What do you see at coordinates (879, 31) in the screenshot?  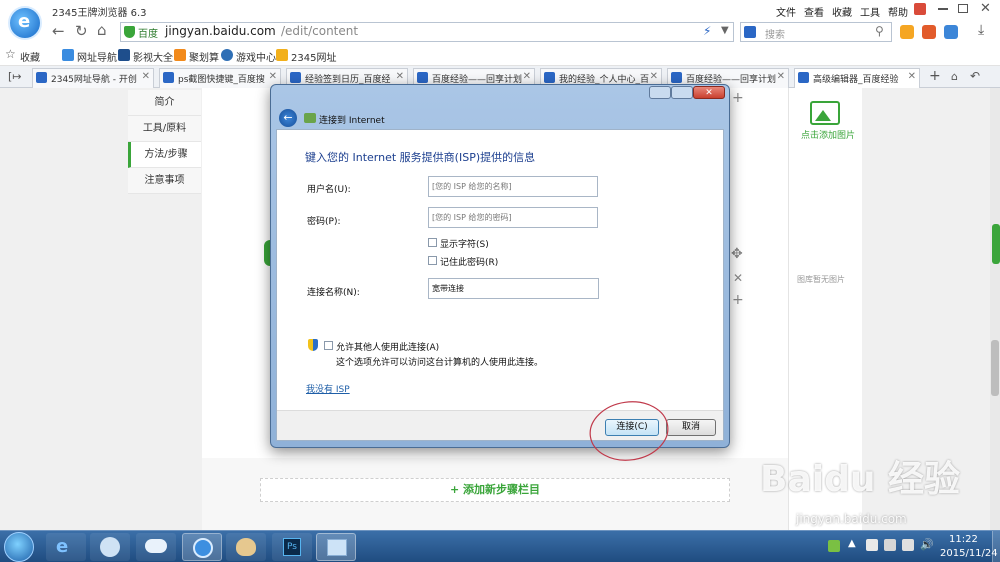 I see `search-icon: ⚲` at bounding box center [879, 31].